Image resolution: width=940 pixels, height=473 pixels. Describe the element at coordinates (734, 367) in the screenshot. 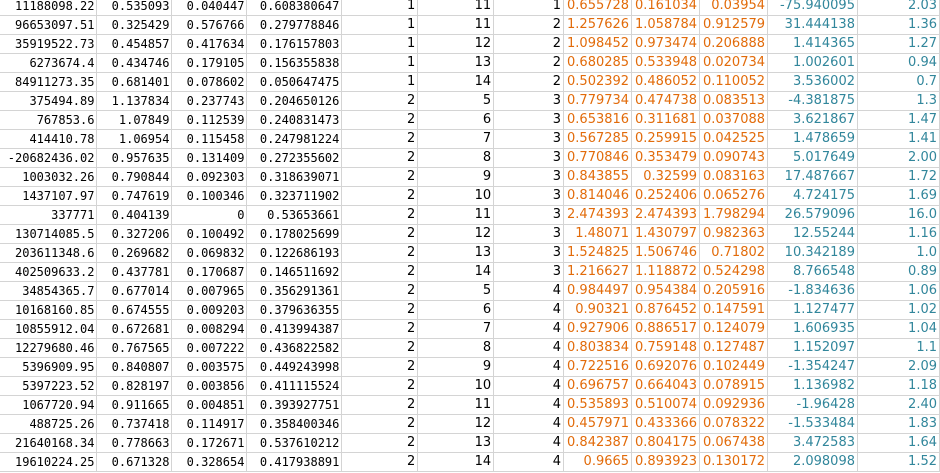

I see `cell-col-j: 0.102449` at that location.